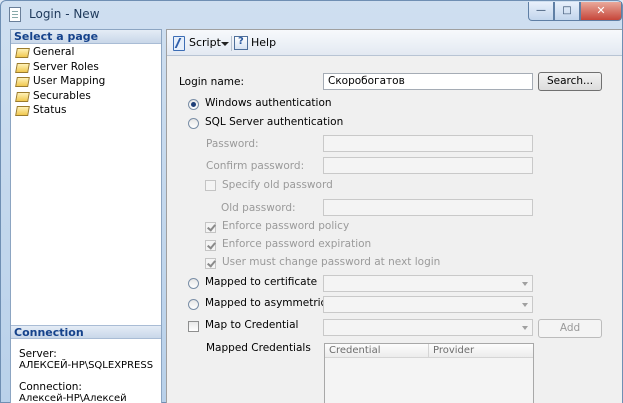 This screenshot has height=403, width=623. What do you see at coordinates (15, 14) in the screenshot?
I see `document-icon` at bounding box center [15, 14].